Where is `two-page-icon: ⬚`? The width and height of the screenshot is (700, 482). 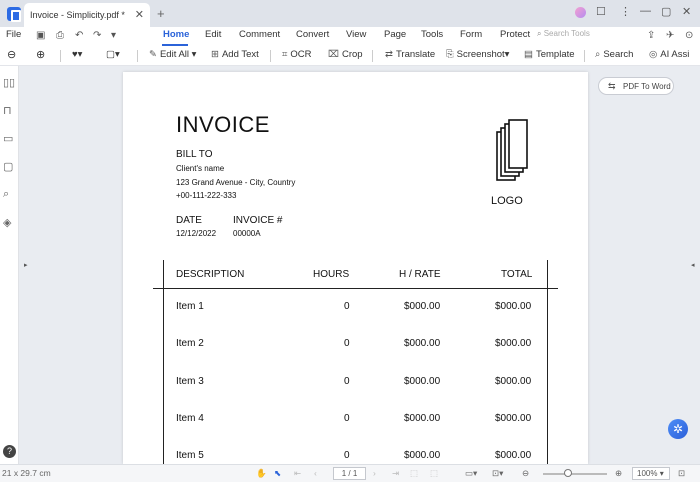
two-page-icon: ⬚ is located at coordinates (434, 473).